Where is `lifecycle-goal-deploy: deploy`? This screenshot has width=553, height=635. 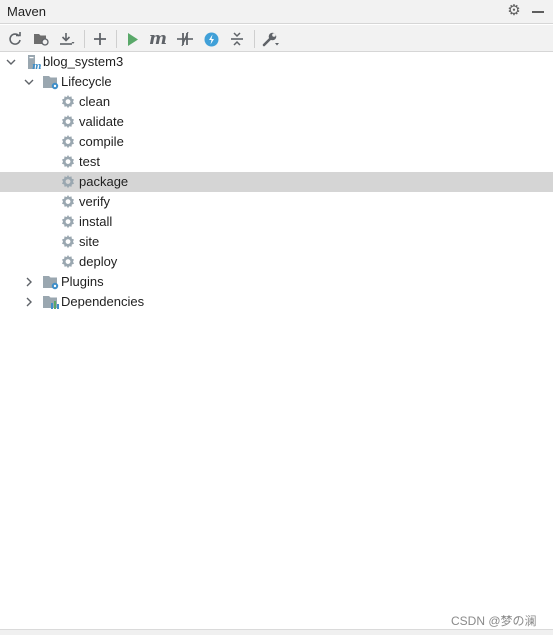 lifecycle-goal-deploy: deploy is located at coordinates (276, 262).